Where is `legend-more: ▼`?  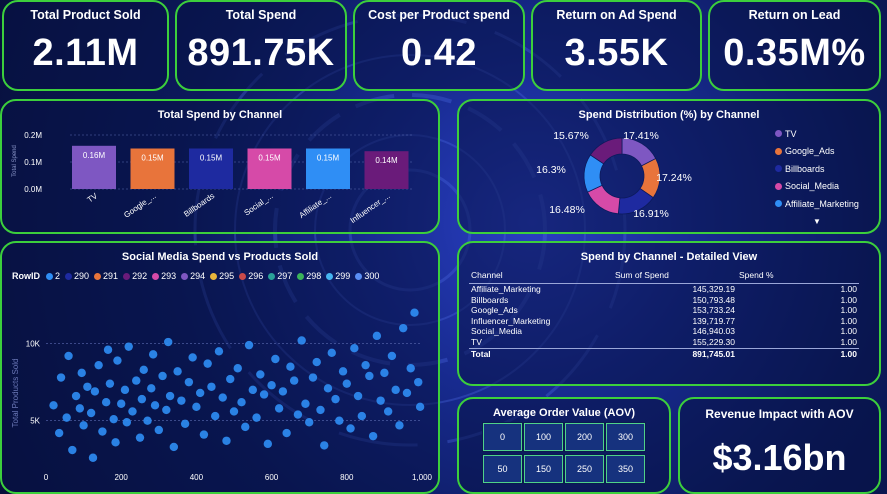 legend-more: ▼ is located at coordinates (817, 222).